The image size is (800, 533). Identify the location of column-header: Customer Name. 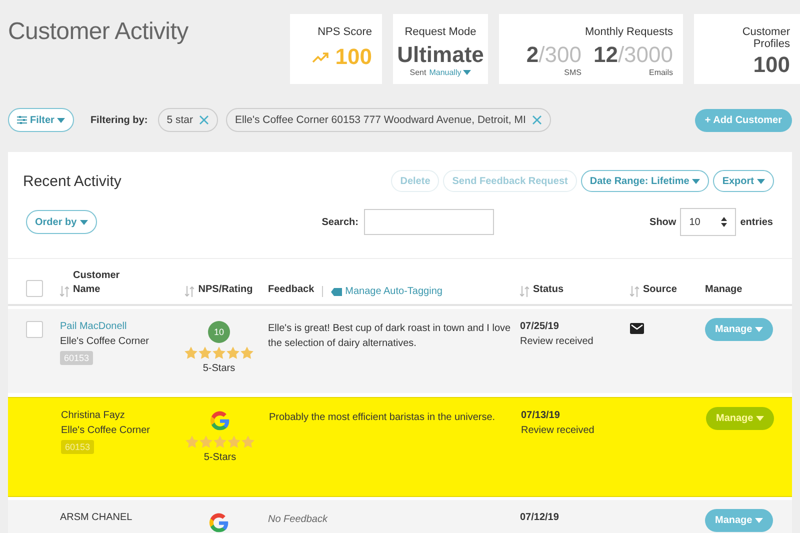
(103, 283).